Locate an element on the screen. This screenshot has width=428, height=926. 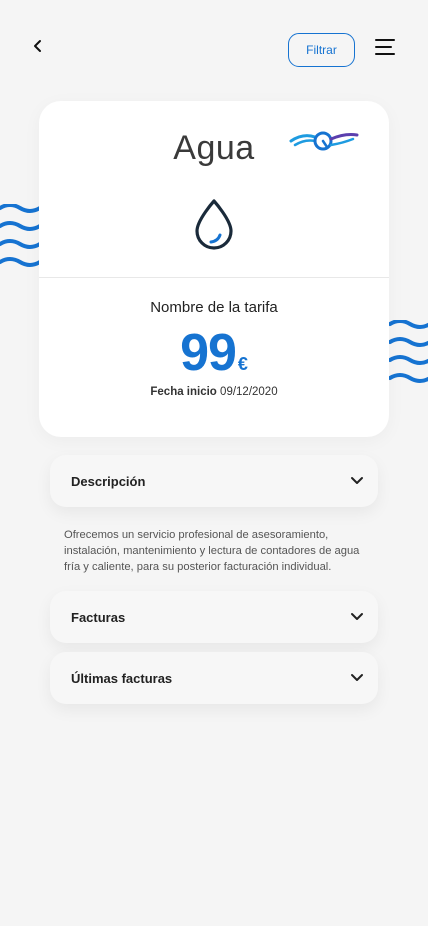
description-label: Descripción is located at coordinates (108, 481).